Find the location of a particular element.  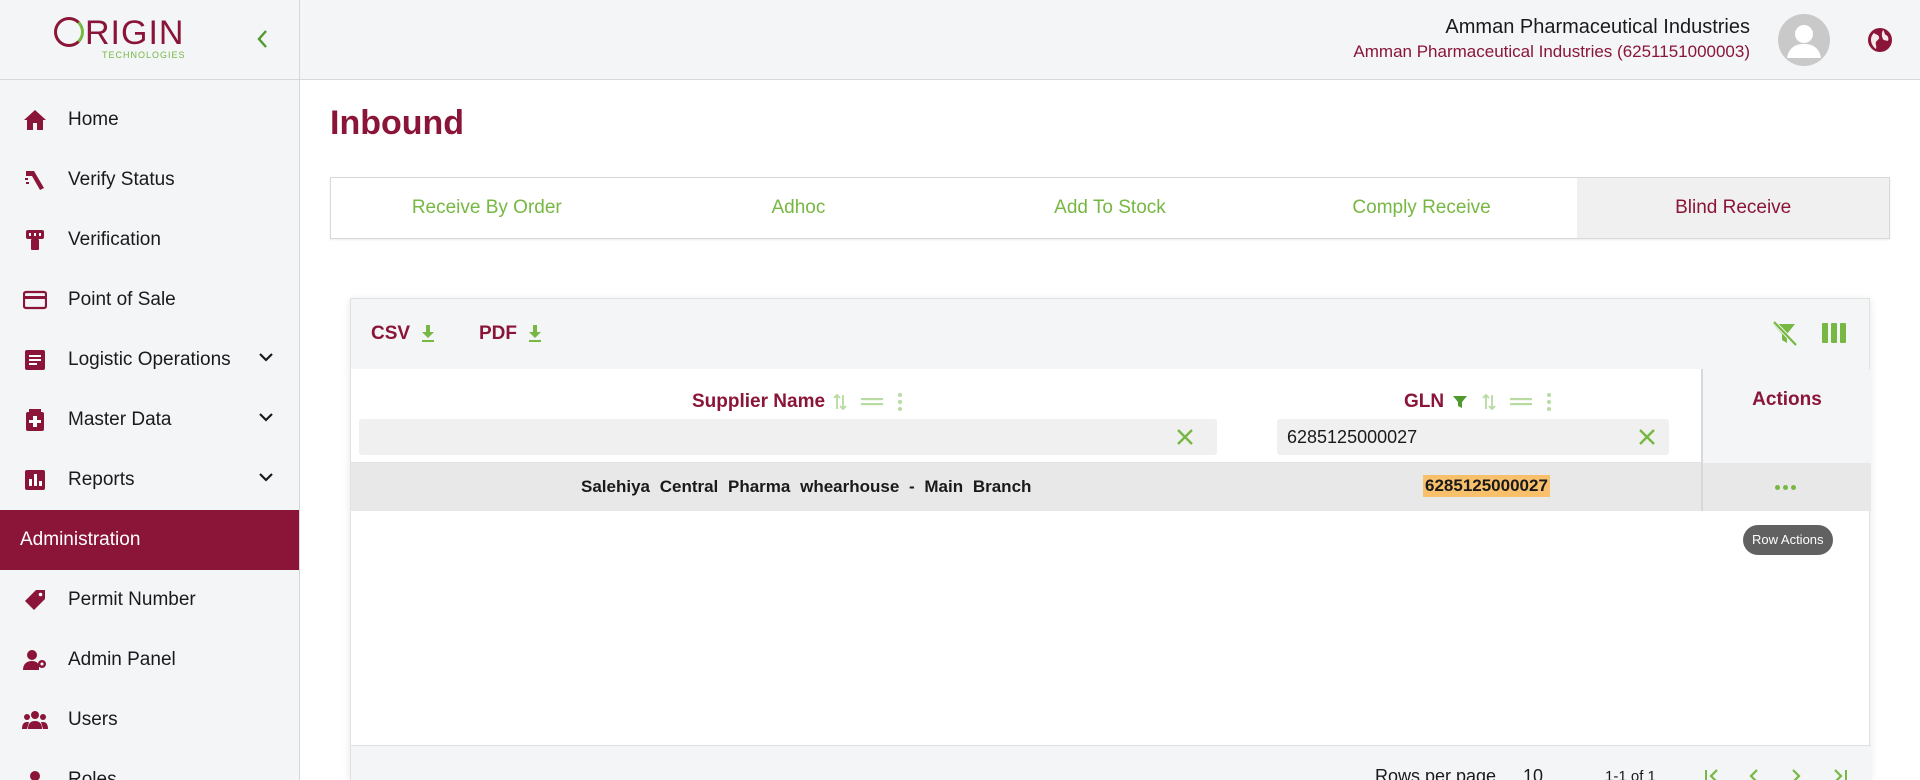

sidebar-item-verification: Verification is located at coordinates (149, 240).